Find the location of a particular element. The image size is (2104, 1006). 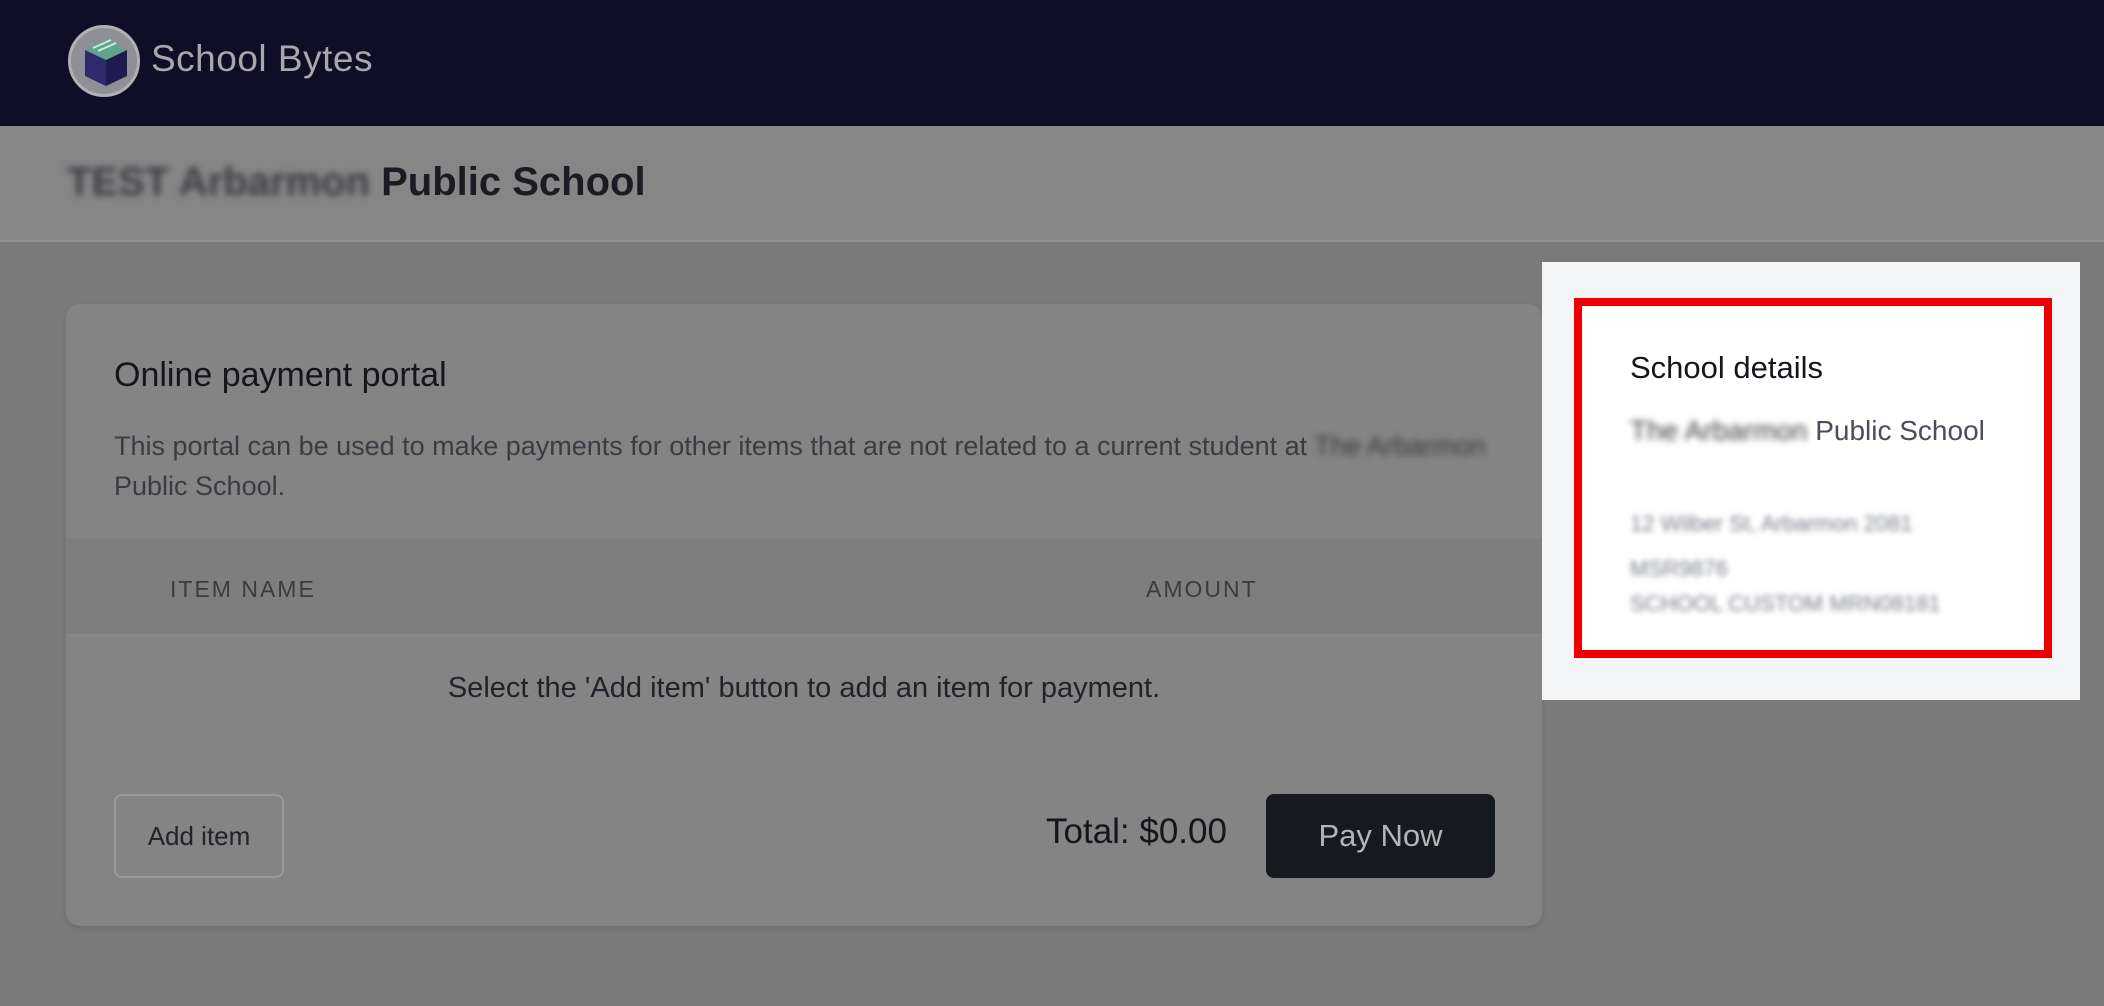

school-address-redacted: 12 Wilber St, Arbarmon 2081 is located at coordinates (1771, 523).